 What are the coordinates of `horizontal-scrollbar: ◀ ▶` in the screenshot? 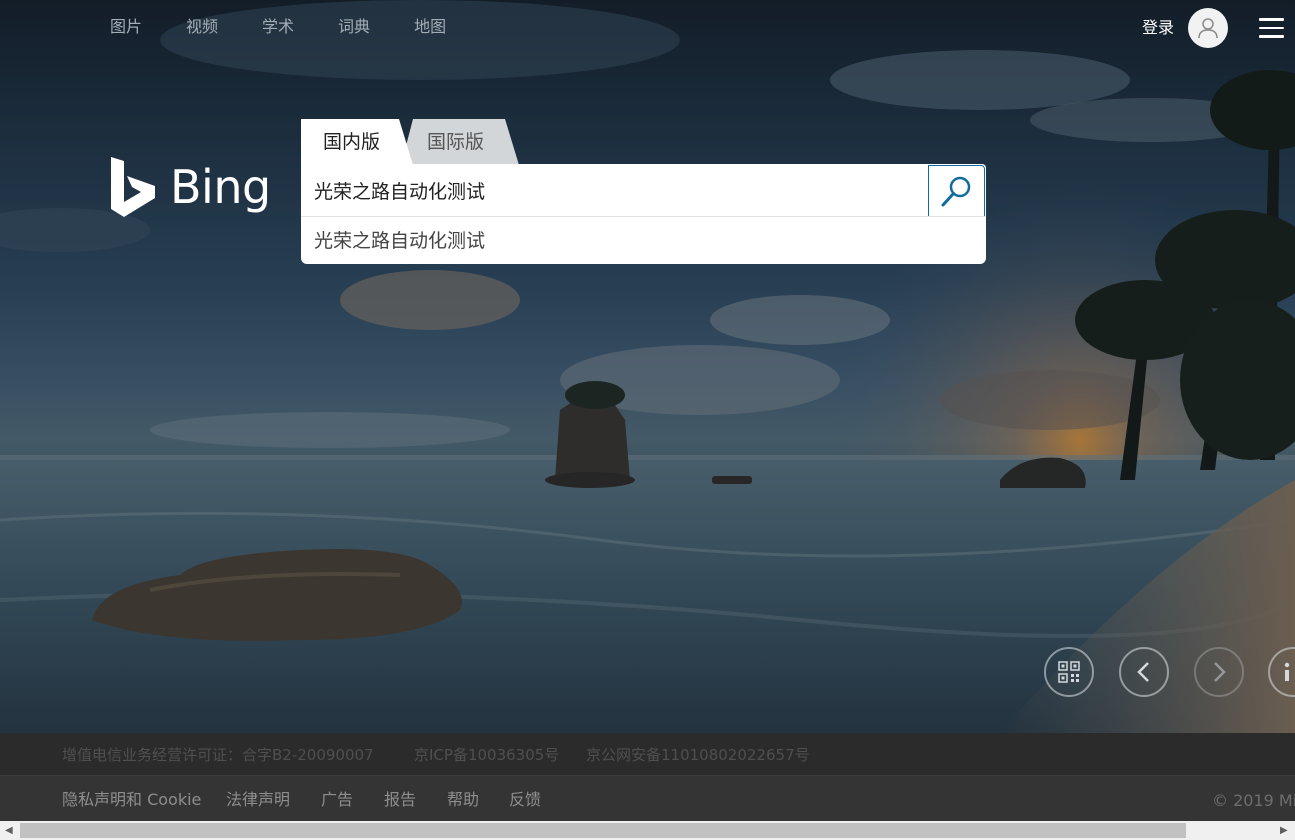 It's located at (647, 830).